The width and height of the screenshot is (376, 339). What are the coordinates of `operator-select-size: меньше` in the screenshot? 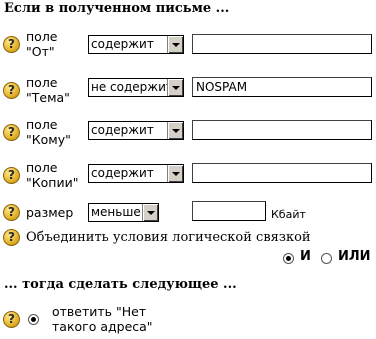 It's located at (123, 212).